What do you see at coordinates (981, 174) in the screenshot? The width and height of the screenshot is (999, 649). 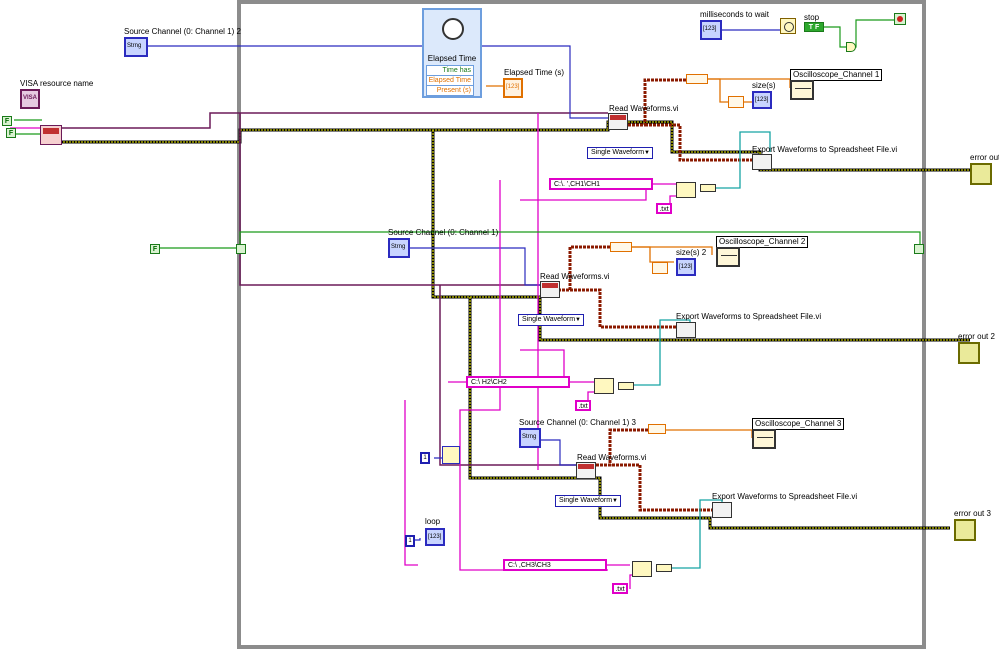 I see `error-out-indicator` at bounding box center [981, 174].